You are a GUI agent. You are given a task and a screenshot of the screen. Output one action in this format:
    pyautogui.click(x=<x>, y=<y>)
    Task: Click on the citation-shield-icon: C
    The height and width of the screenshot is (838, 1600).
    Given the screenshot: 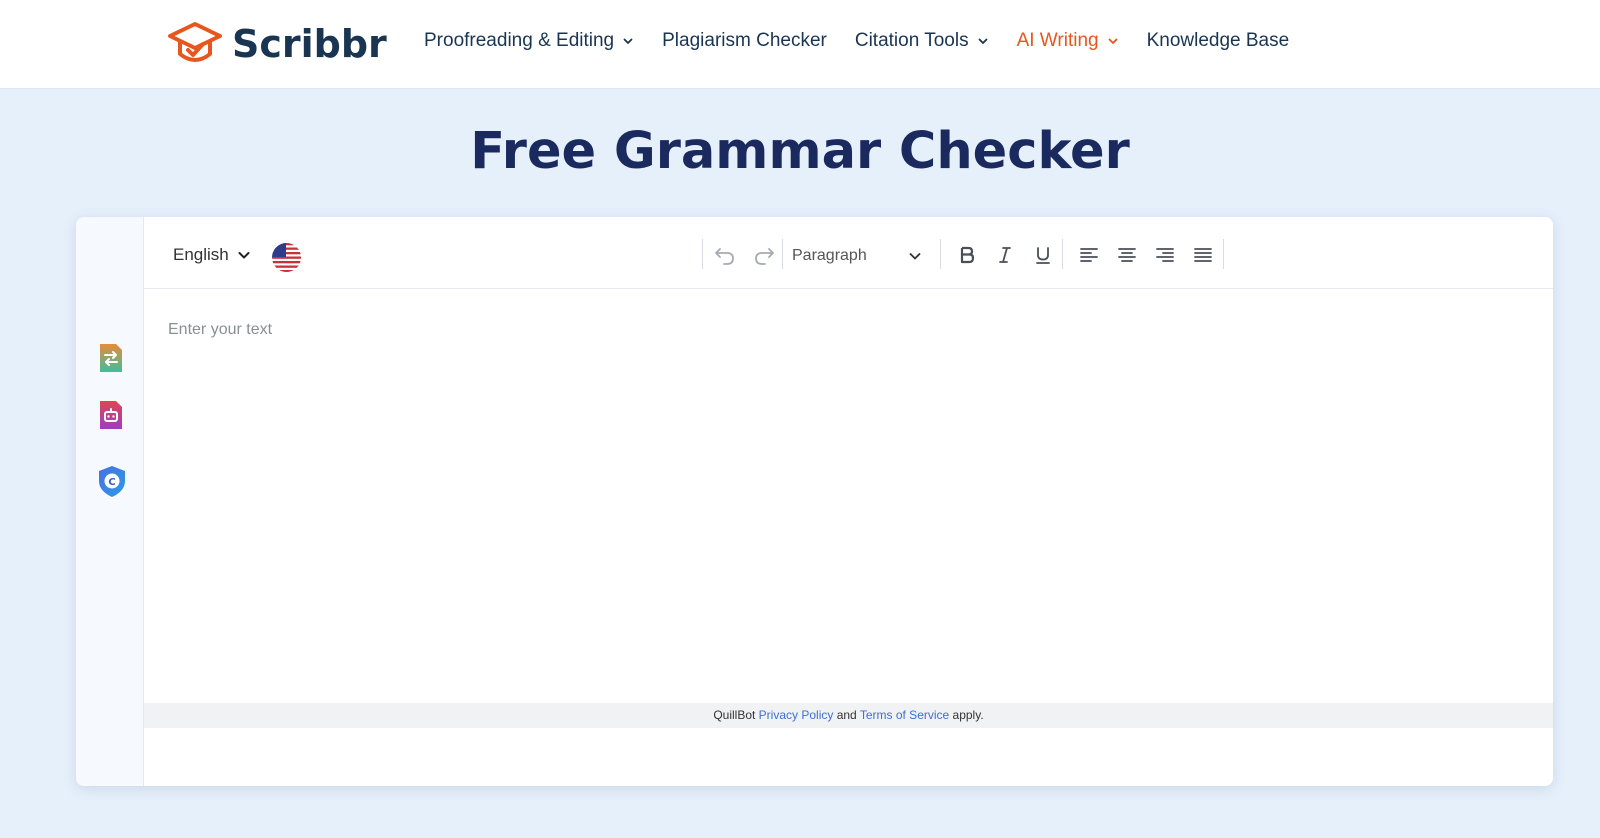 What is the action you would take?
    pyautogui.click(x=111, y=481)
    